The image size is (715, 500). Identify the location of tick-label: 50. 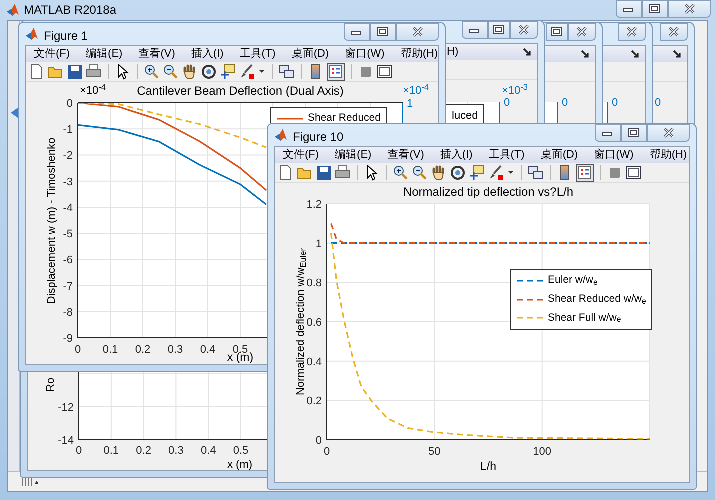
(434, 452).